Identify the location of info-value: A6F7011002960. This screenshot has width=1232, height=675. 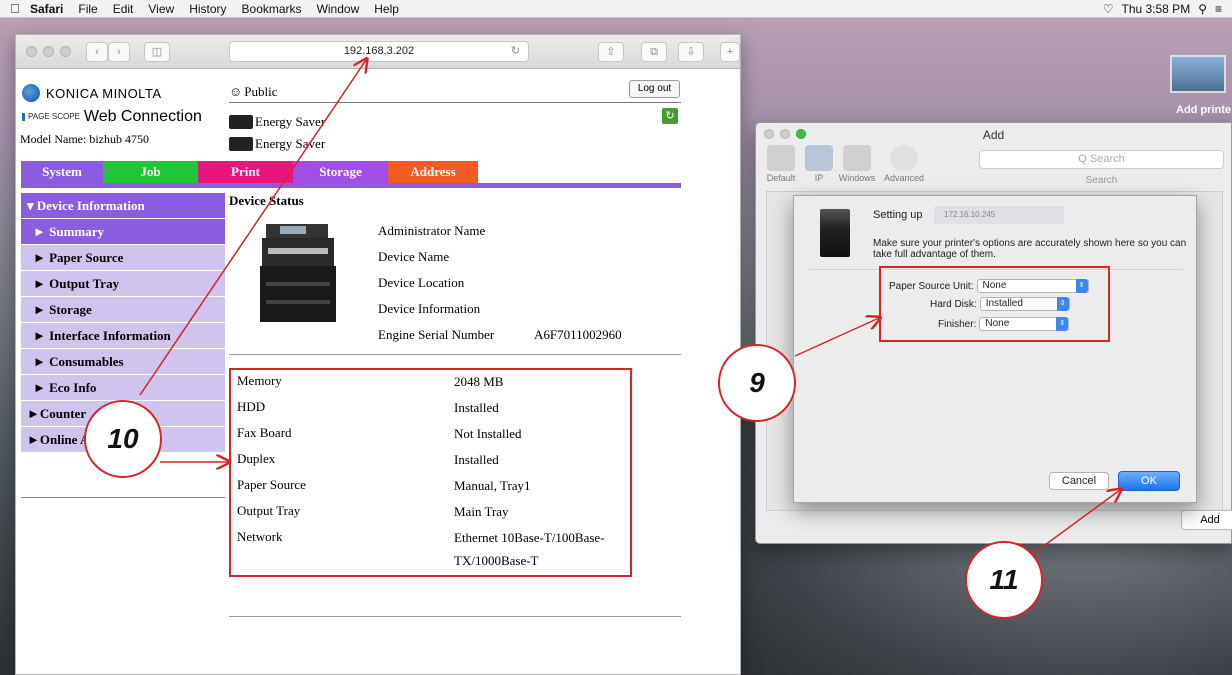
(578, 334).